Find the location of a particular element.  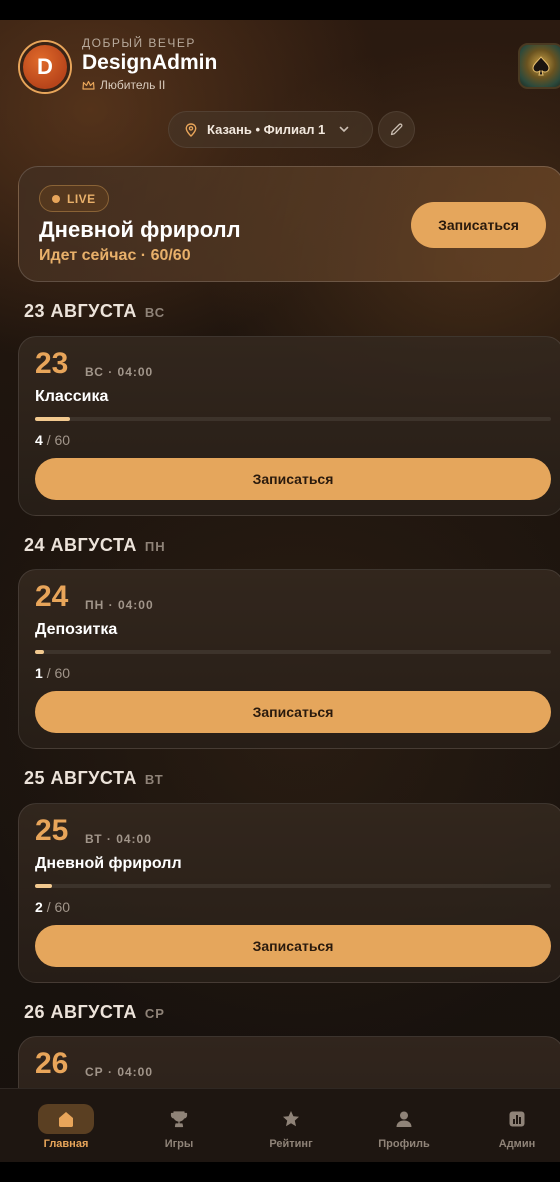

location-label: Казань • Филиал 1 is located at coordinates (266, 129).